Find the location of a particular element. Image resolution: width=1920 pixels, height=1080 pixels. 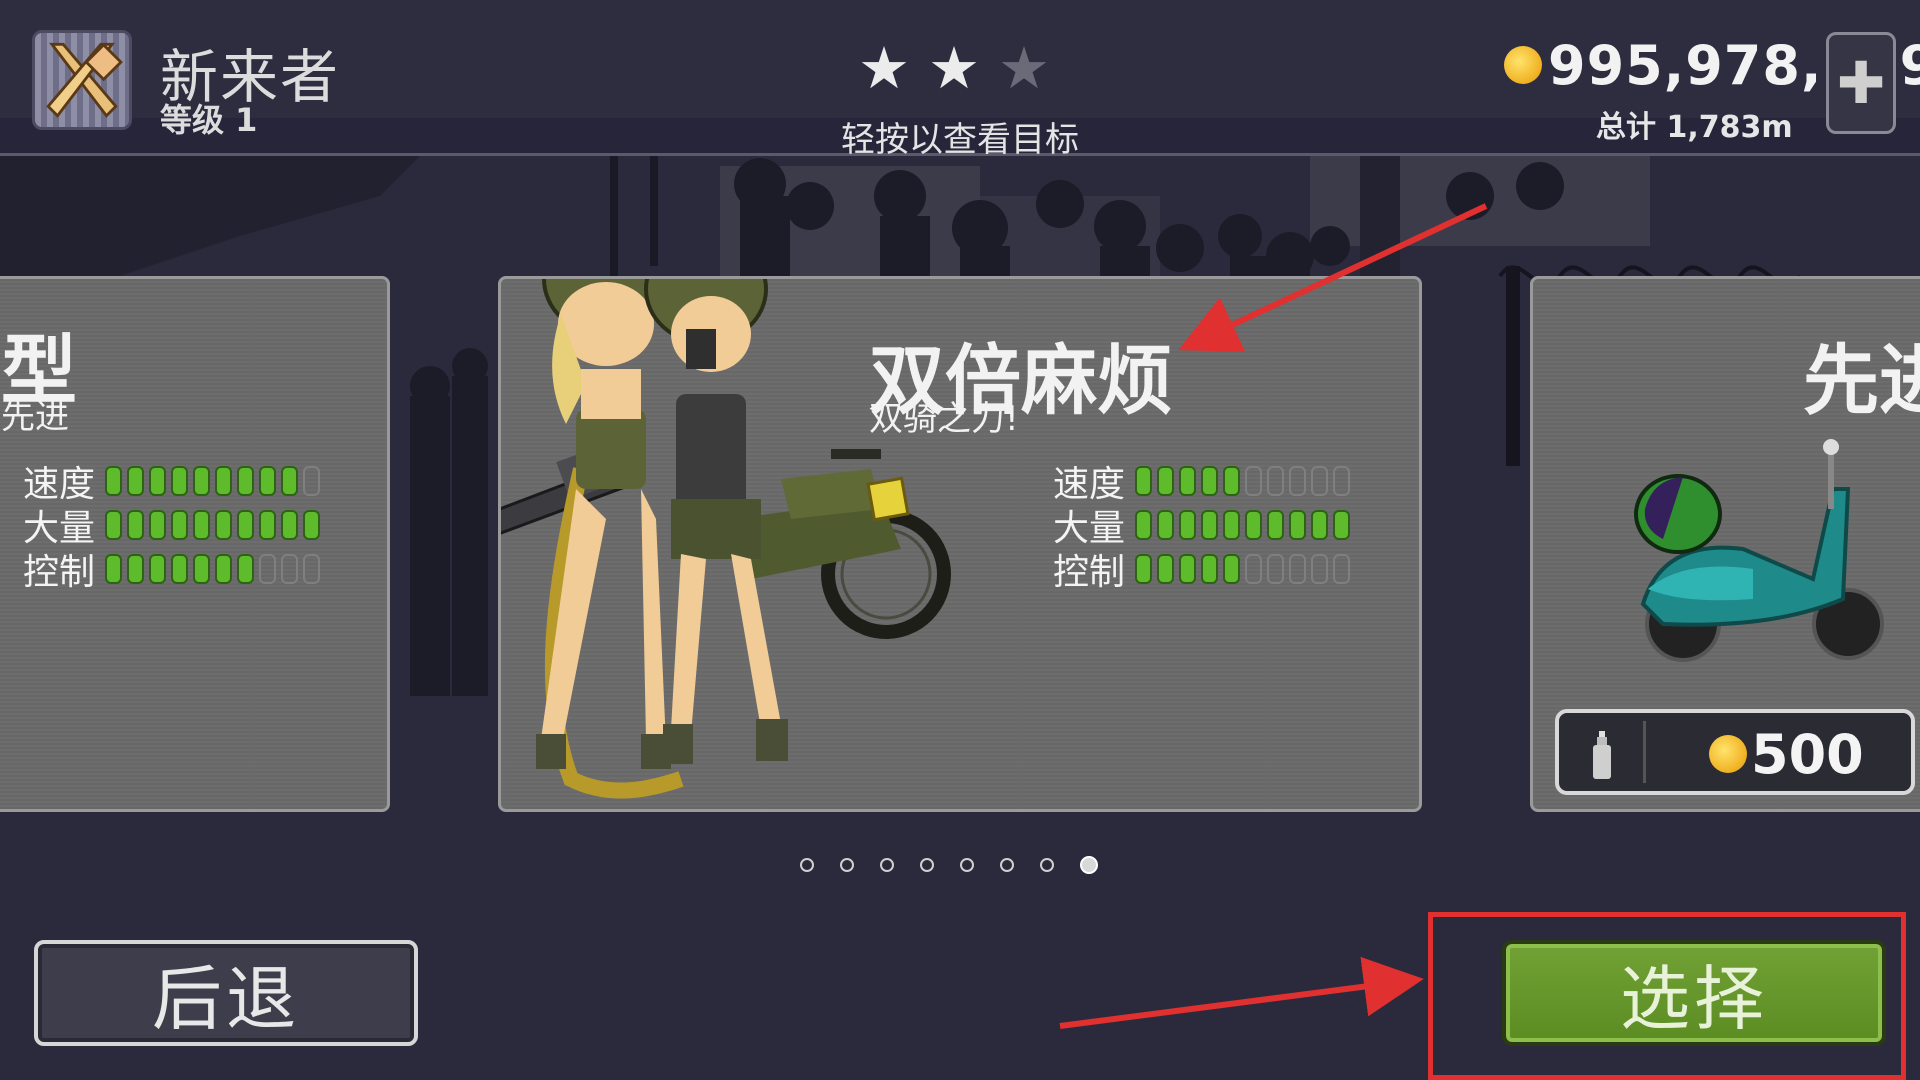

goal-hint: 轻按以查看目标 is located at coordinates (960, 136).